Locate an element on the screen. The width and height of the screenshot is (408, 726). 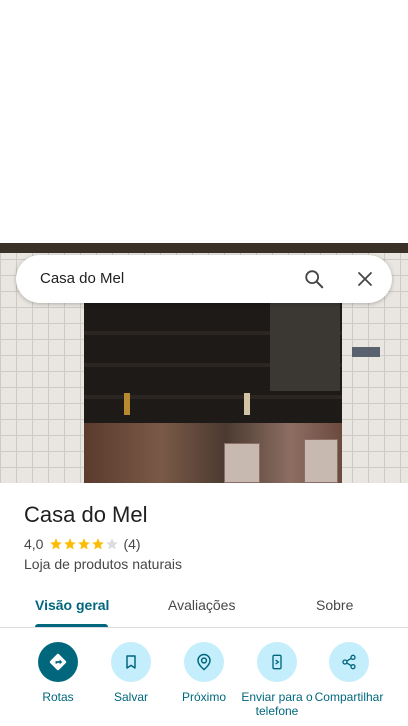
close-icon is located at coordinates (365, 279).